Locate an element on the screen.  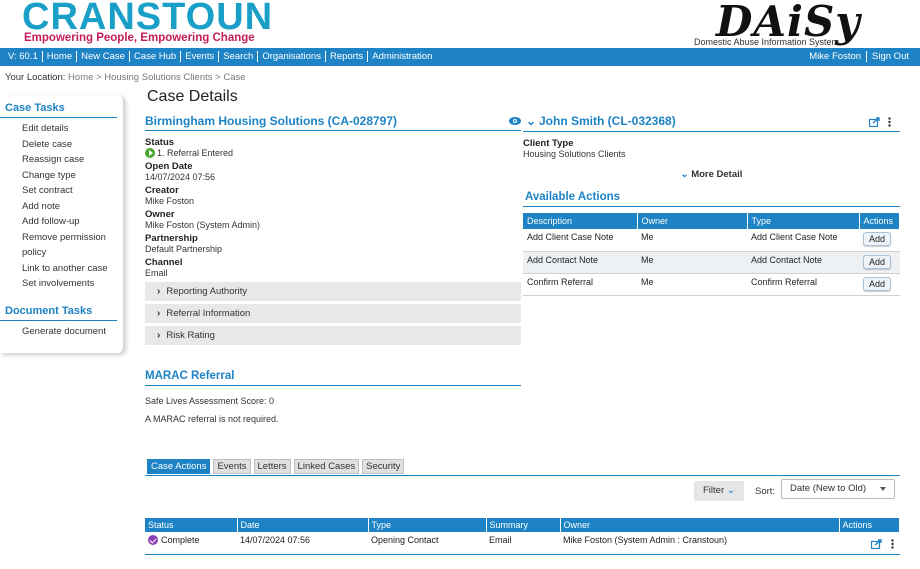
task-remove-permission: Remove permission is located at coordinates (61, 238).